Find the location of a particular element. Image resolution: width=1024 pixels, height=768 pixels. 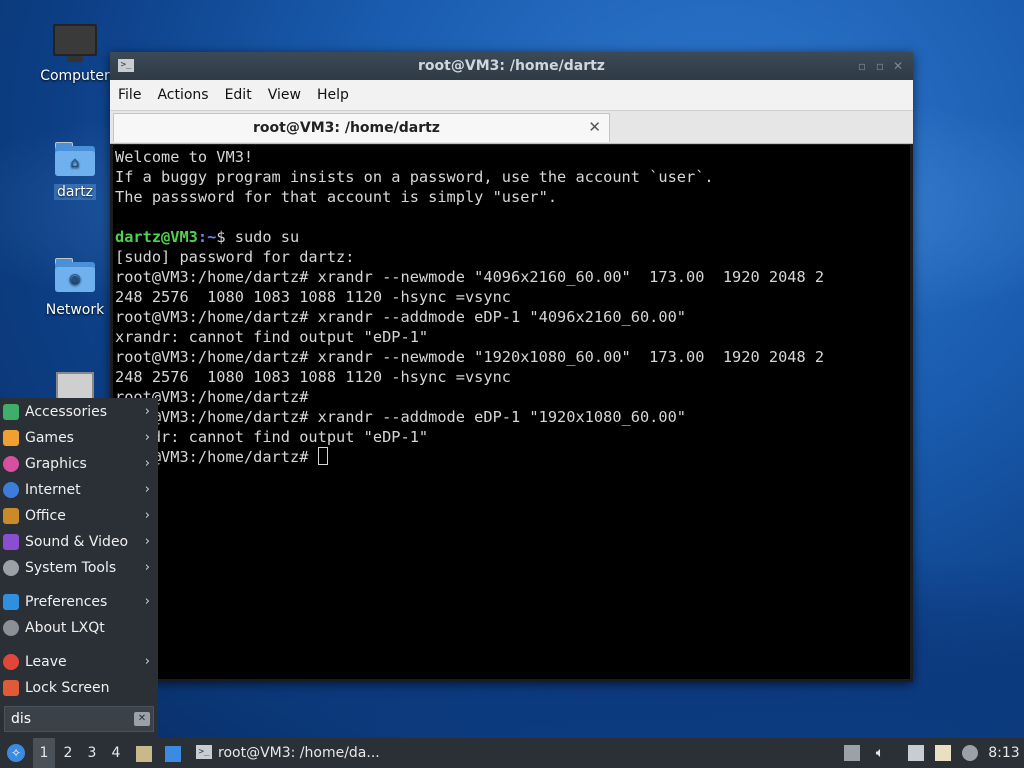

menu-item-leave: Leave › is located at coordinates (79, 662).